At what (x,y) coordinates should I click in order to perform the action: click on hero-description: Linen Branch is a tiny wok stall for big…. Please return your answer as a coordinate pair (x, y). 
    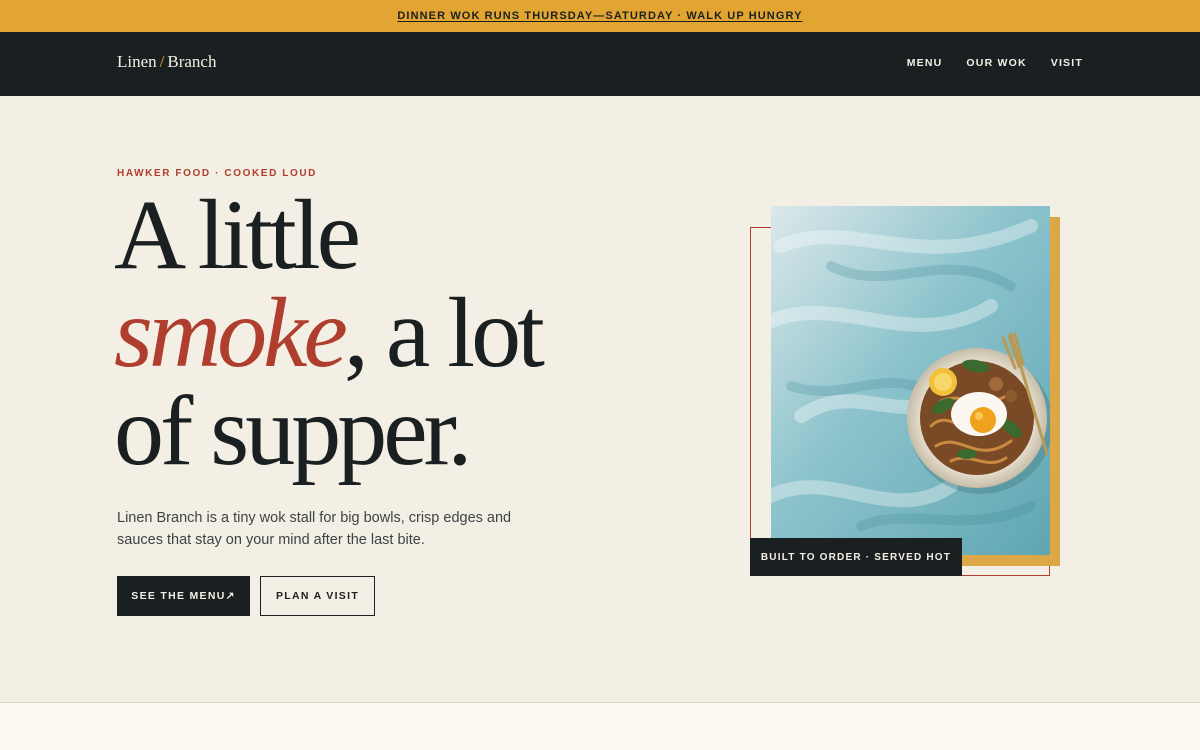
    Looking at the image, I should click on (314, 529).